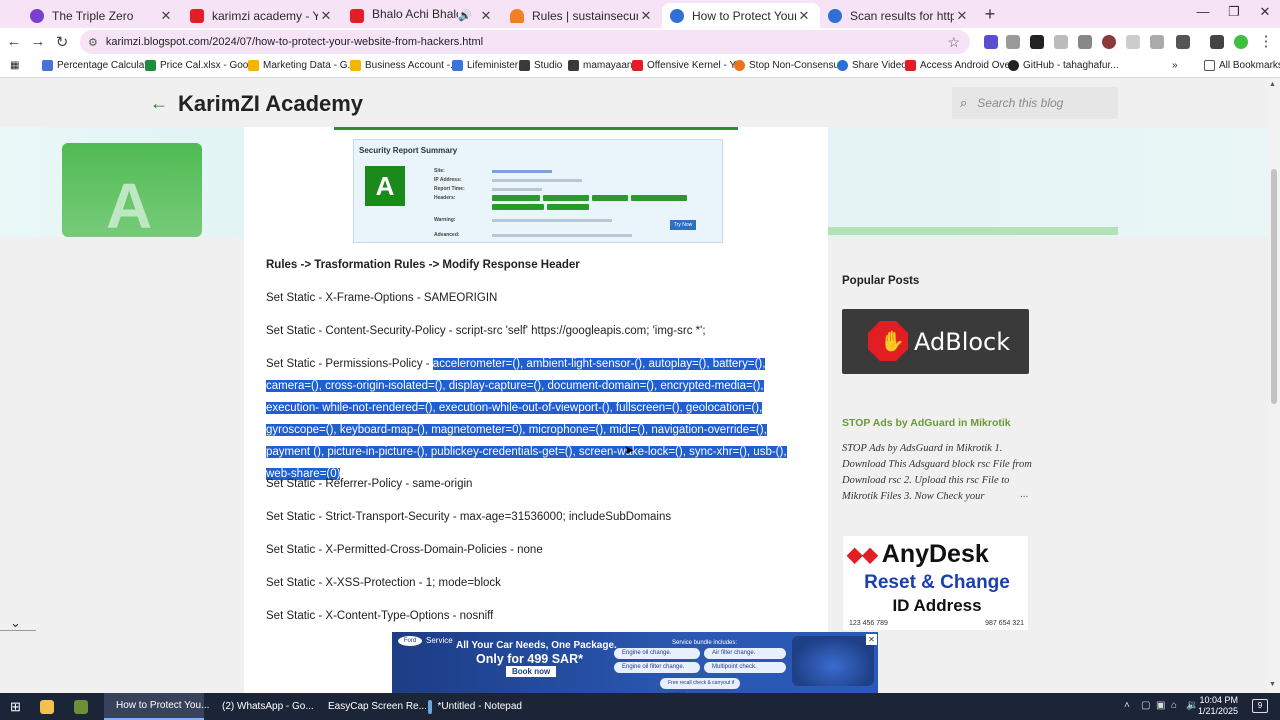  Describe the element at coordinates (422, 15) in the screenshot. I see `tab-bhalo-achi: Bhalo Achi Bhalo Theko | ত 🔊 ✕` at that location.